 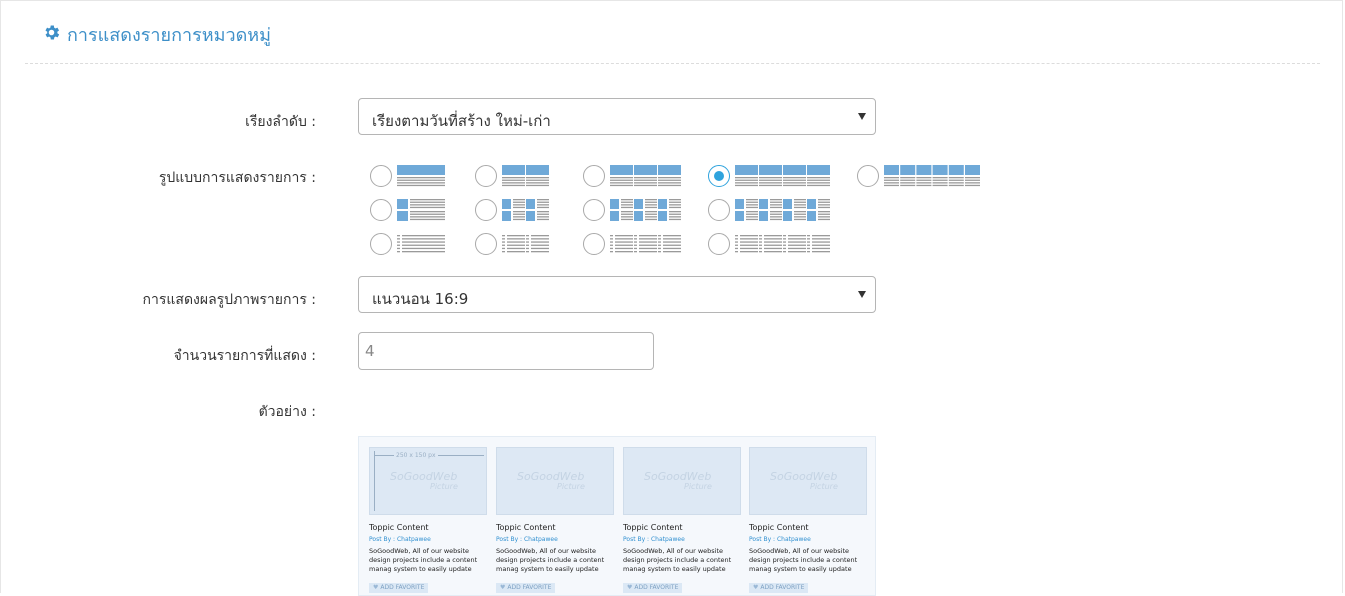 What do you see at coordinates (672, 32) in the screenshot?
I see `panel-header: การแสดงรายการหมวดหมู่` at bounding box center [672, 32].